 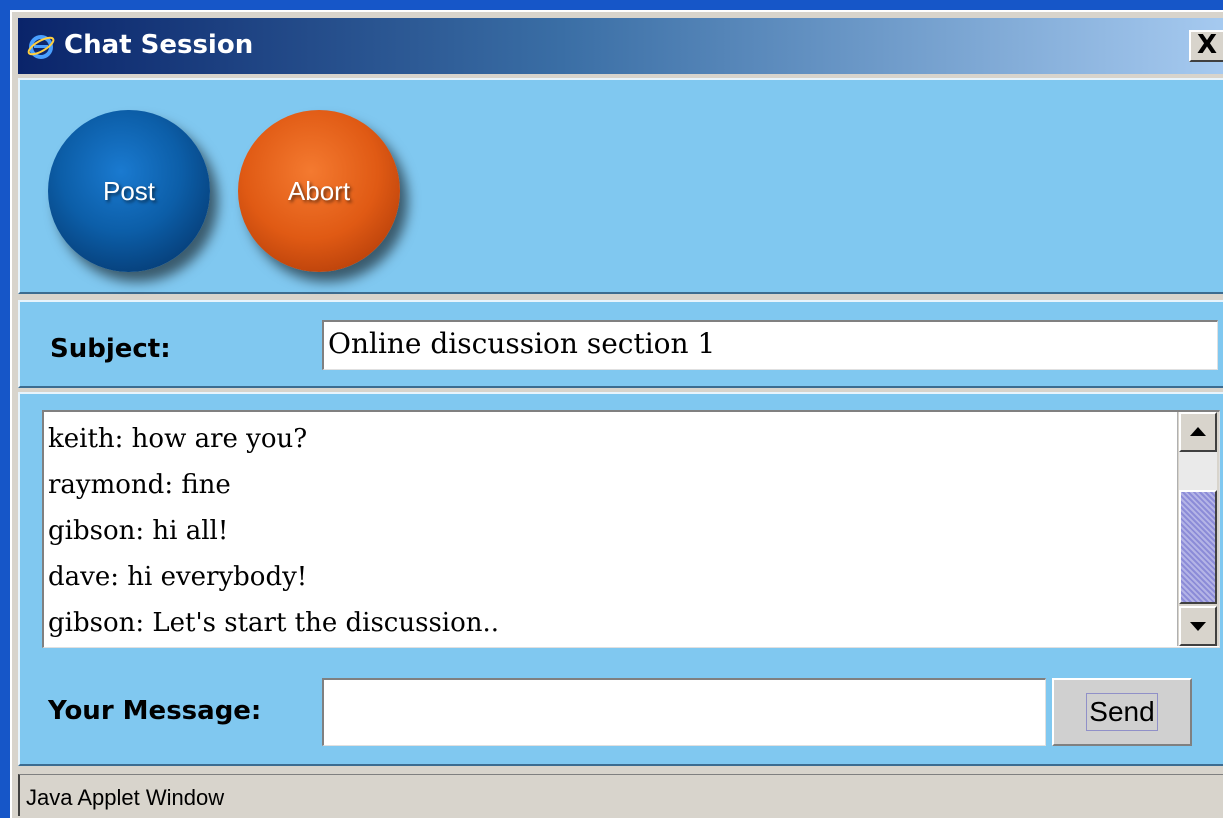 What do you see at coordinates (274, 623) in the screenshot?
I see `chat-message: gibson: Let's start the discussion..` at bounding box center [274, 623].